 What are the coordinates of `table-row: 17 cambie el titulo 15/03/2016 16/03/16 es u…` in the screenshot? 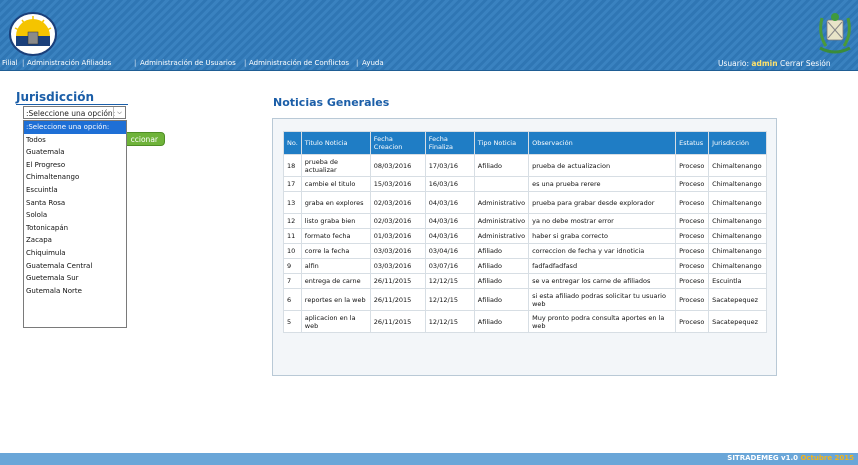 It's located at (525, 184).